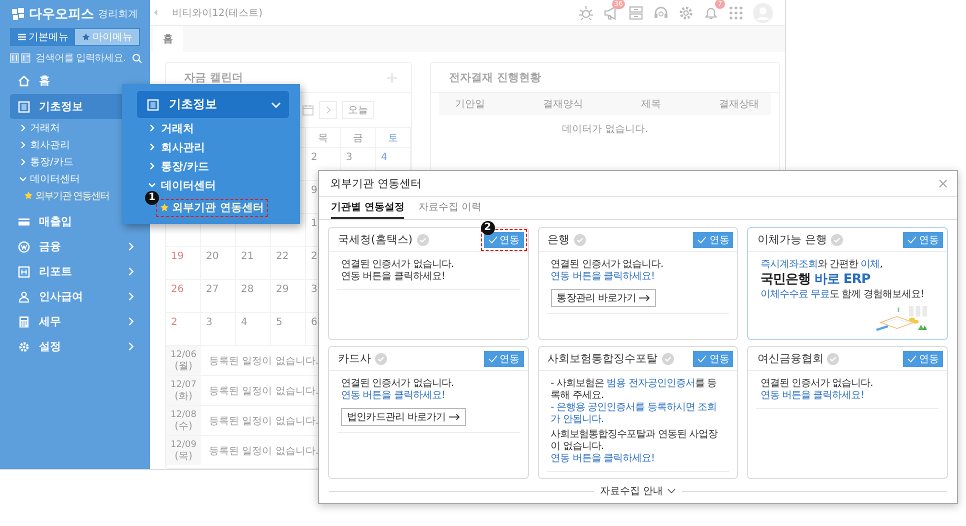  I want to click on calendar-date: 1, so click(314, 223).